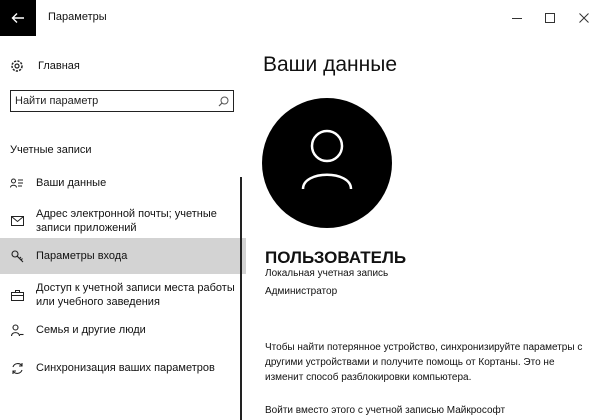 The width and height of the screenshot is (602, 420). Describe the element at coordinates (125, 368) in the screenshot. I see `sidebar-item-label: Синхронизация ваших параметров` at that location.